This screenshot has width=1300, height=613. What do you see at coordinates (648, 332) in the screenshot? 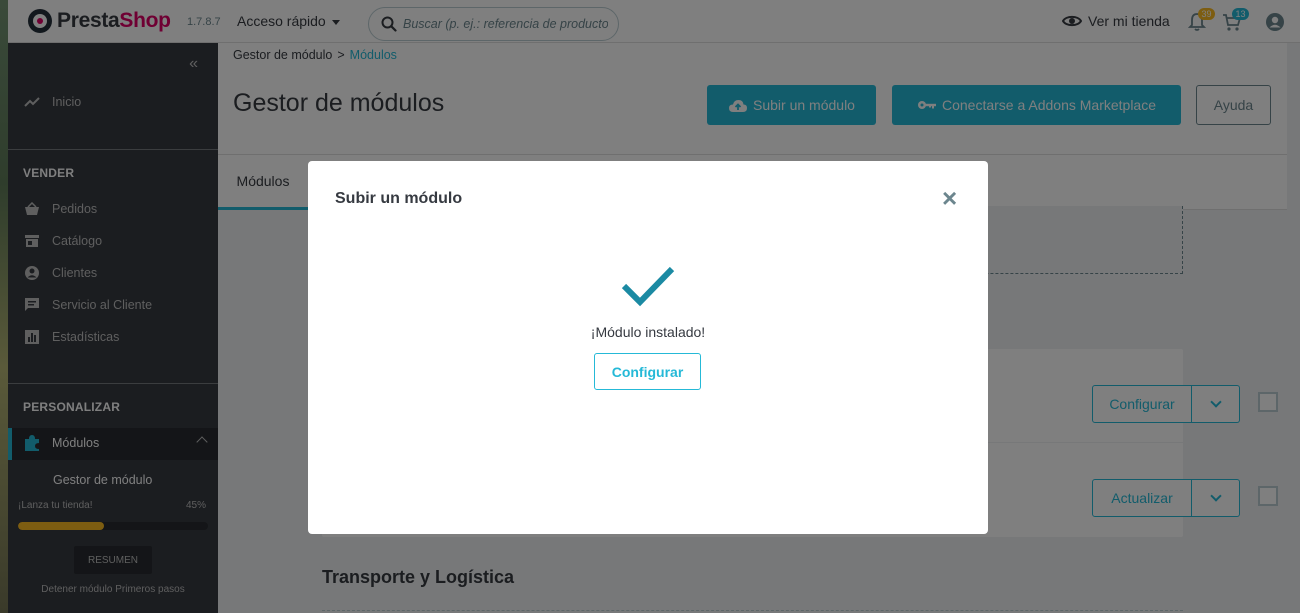
I see `install-success-message: ¡Módulo instalado!` at bounding box center [648, 332].